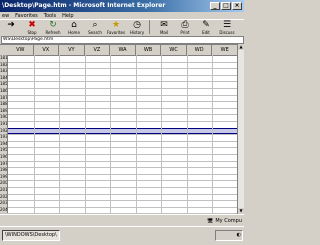 This screenshot has height=245, width=320. Describe the element at coordinates (149, 50) in the screenshot. I see `column-header: WB` at that location.